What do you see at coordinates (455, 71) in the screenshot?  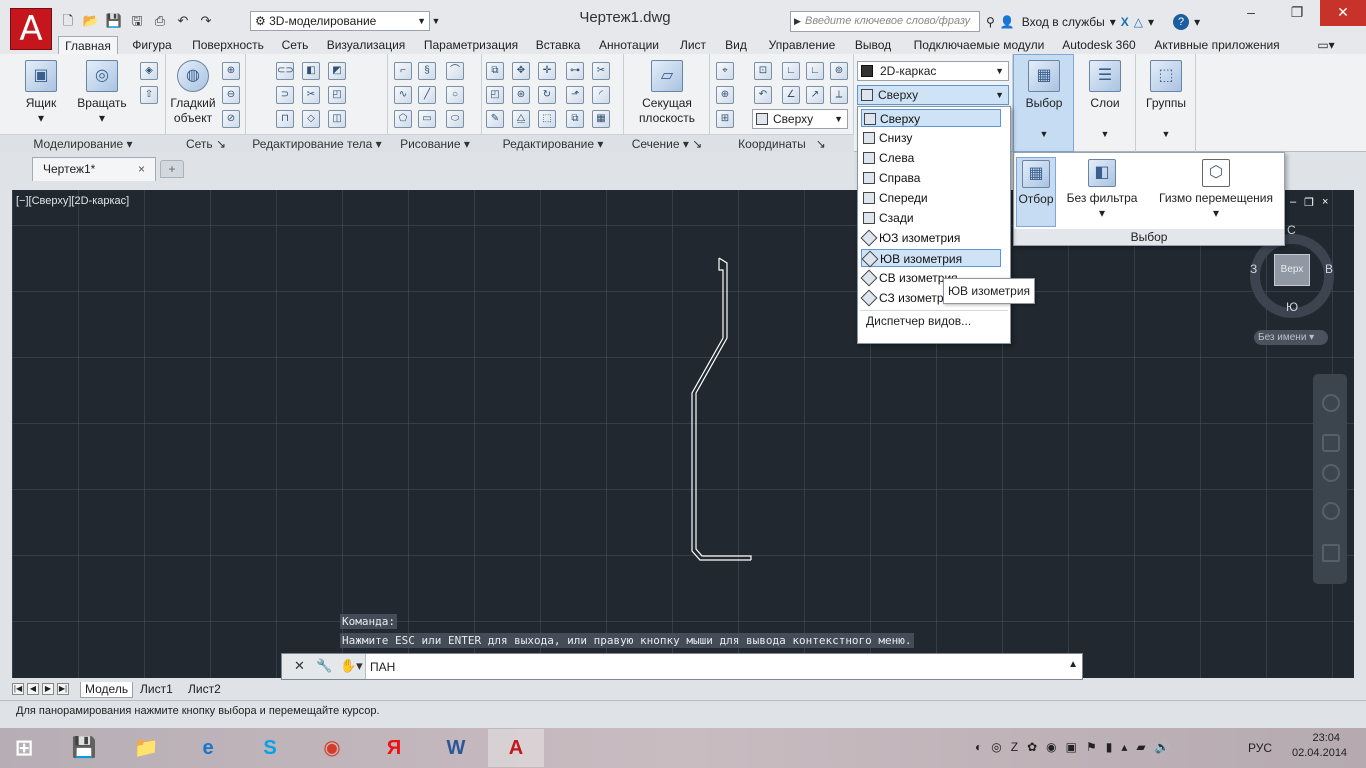 I see `arc-icon: ⌒` at bounding box center [455, 71].